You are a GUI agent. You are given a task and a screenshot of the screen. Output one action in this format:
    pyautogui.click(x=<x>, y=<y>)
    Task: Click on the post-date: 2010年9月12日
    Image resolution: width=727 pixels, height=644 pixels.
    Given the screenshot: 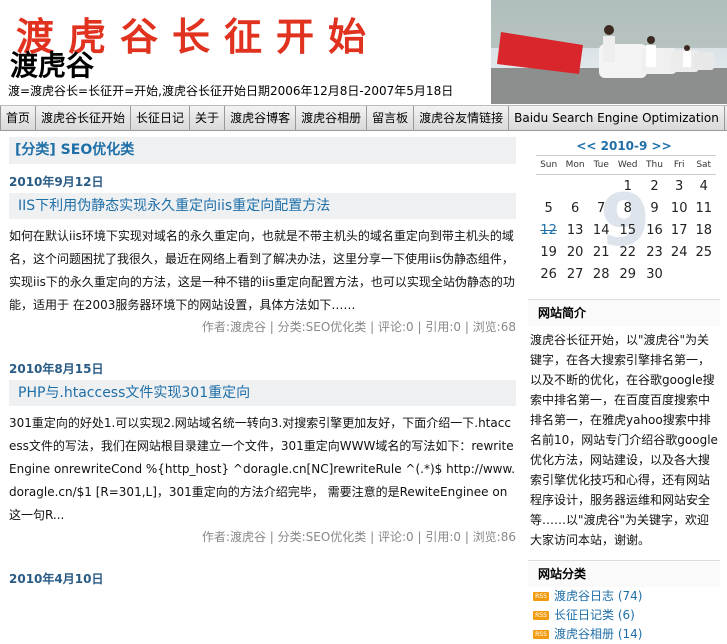 What is the action you would take?
    pyautogui.click(x=56, y=182)
    